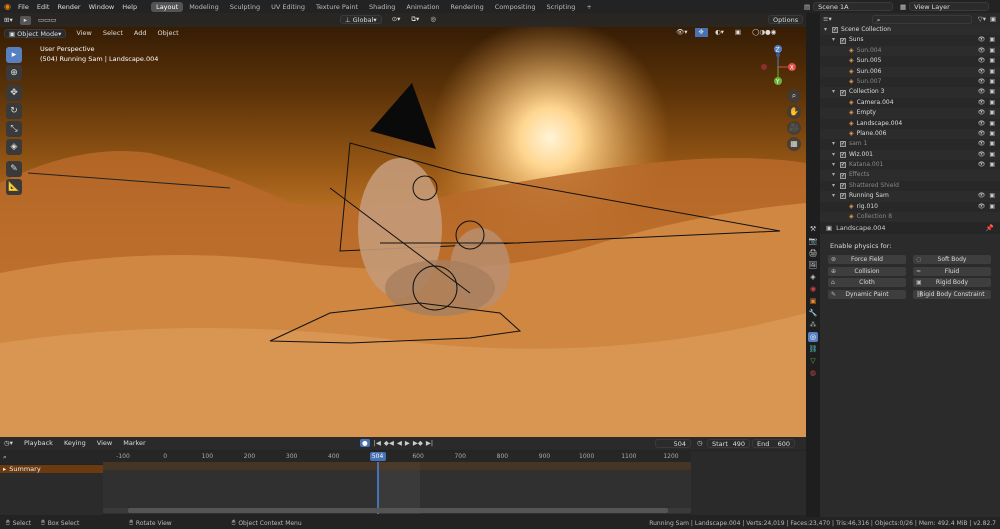 The width and height of the screenshot is (1000, 529). I want to click on menu-window: Window, so click(102, 7).